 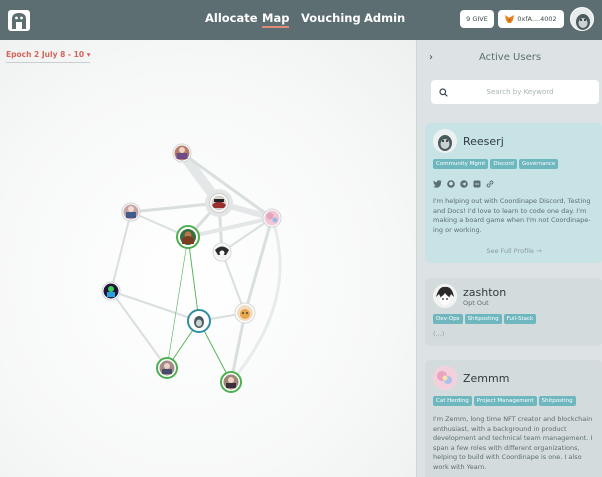 I want to click on wallet-address: 0xfA....4002, so click(x=537, y=19).